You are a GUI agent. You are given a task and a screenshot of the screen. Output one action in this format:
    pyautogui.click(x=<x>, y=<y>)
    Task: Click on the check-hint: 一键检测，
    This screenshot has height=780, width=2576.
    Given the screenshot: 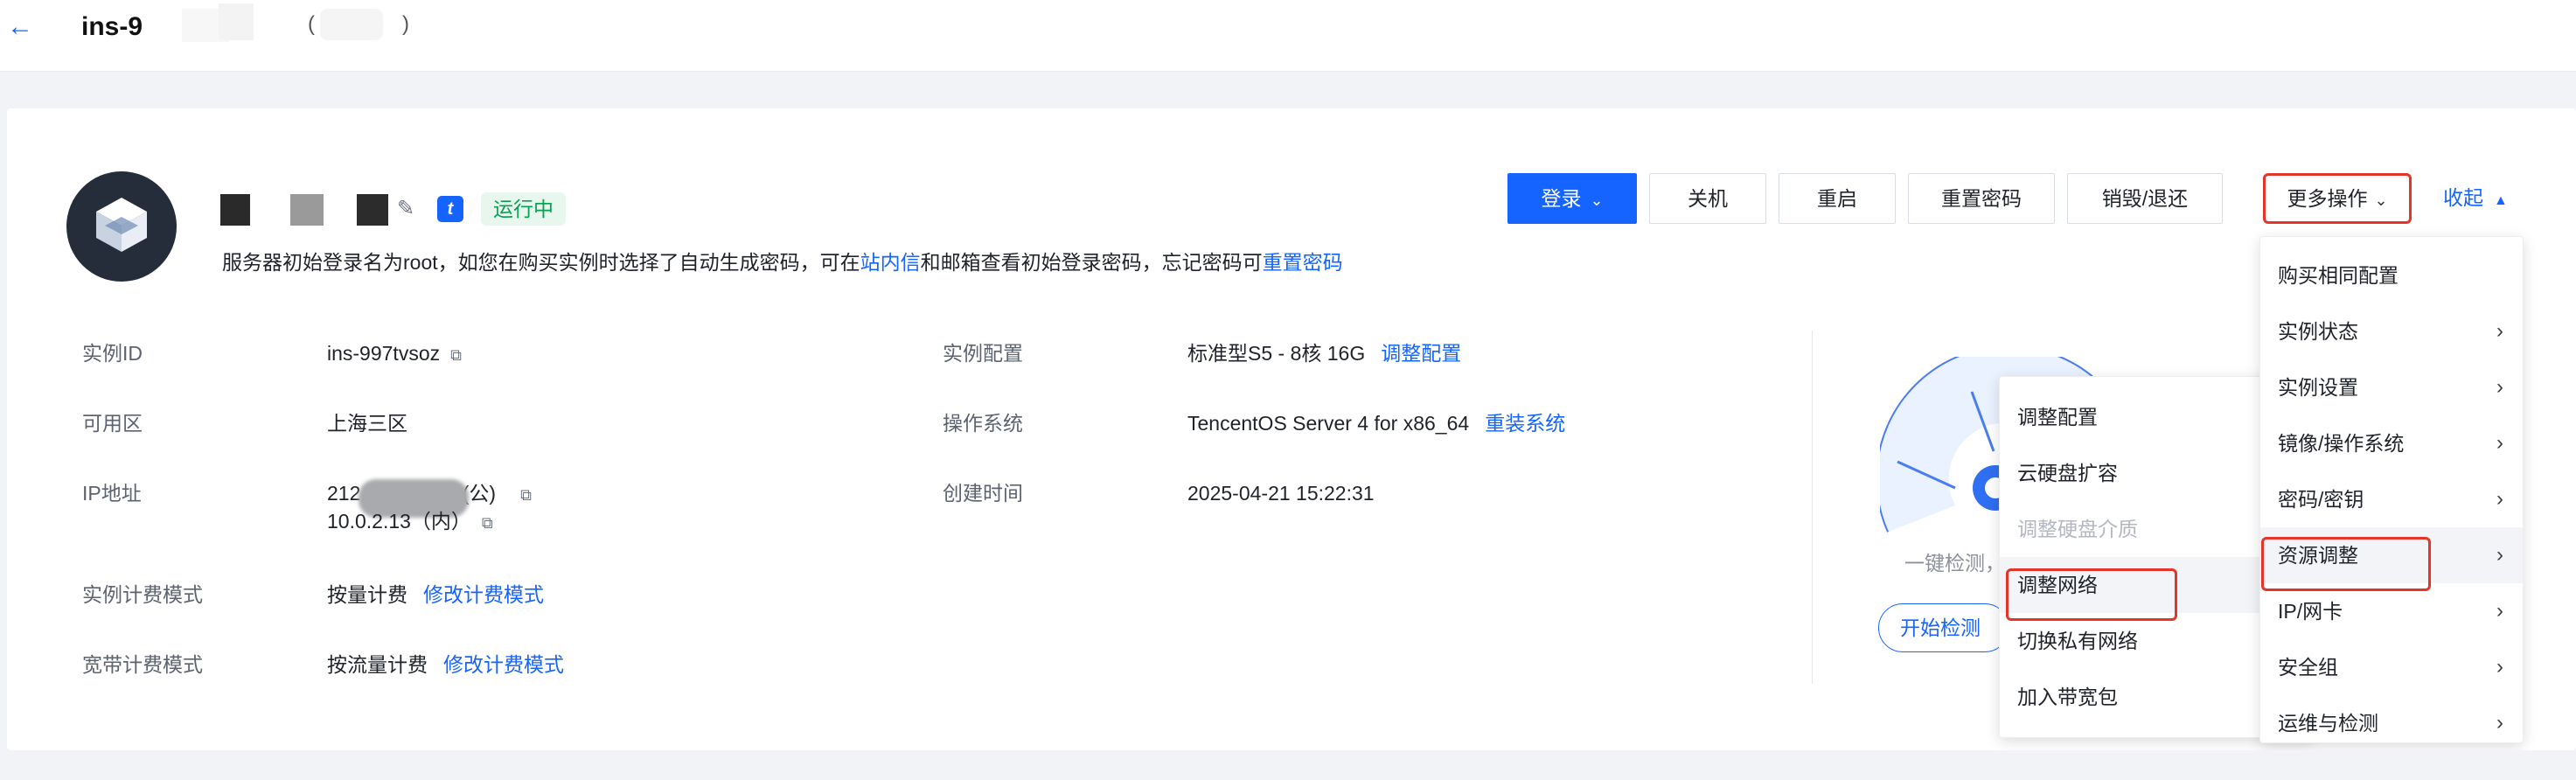 What is the action you would take?
    pyautogui.click(x=1954, y=563)
    